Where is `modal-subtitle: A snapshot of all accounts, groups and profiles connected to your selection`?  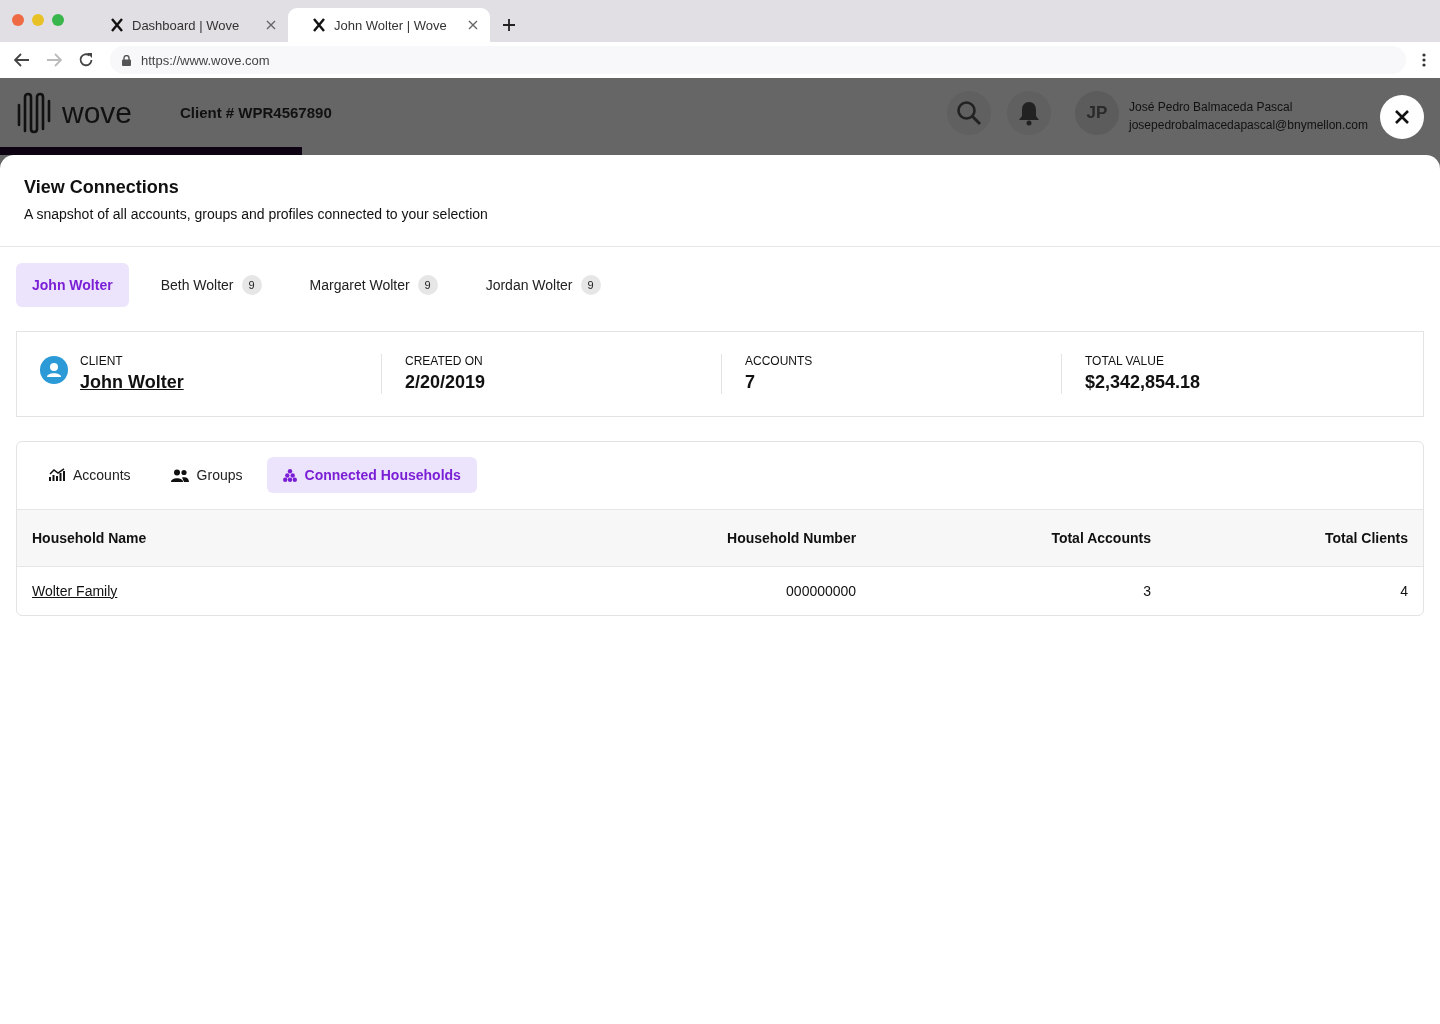 modal-subtitle: A snapshot of all accounts, groups and profiles connected to your selection is located at coordinates (256, 214).